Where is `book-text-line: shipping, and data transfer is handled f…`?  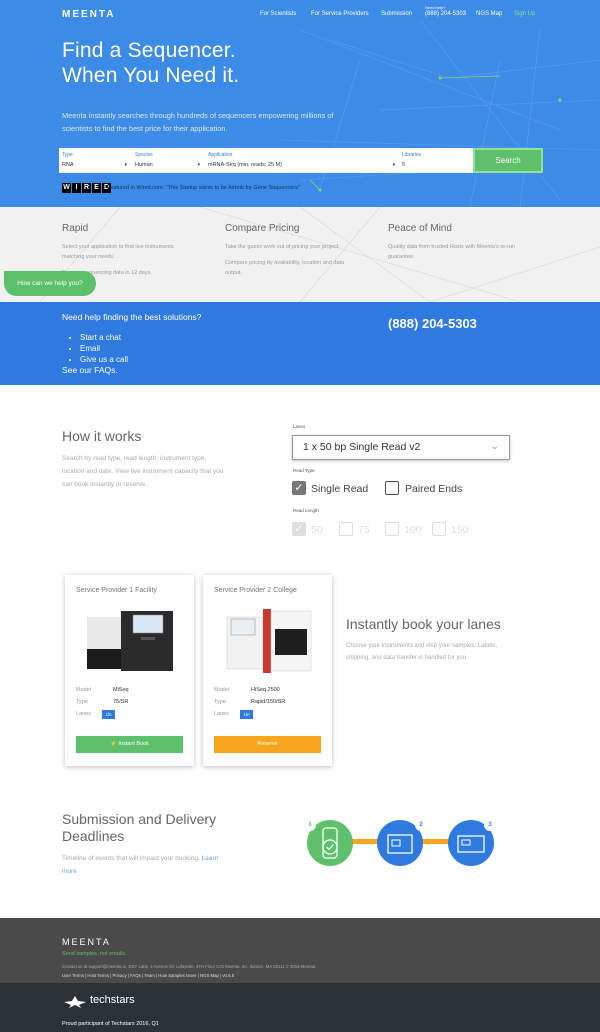
book-text-line: shipping, and data transfer is handled f… is located at coordinates (407, 658).